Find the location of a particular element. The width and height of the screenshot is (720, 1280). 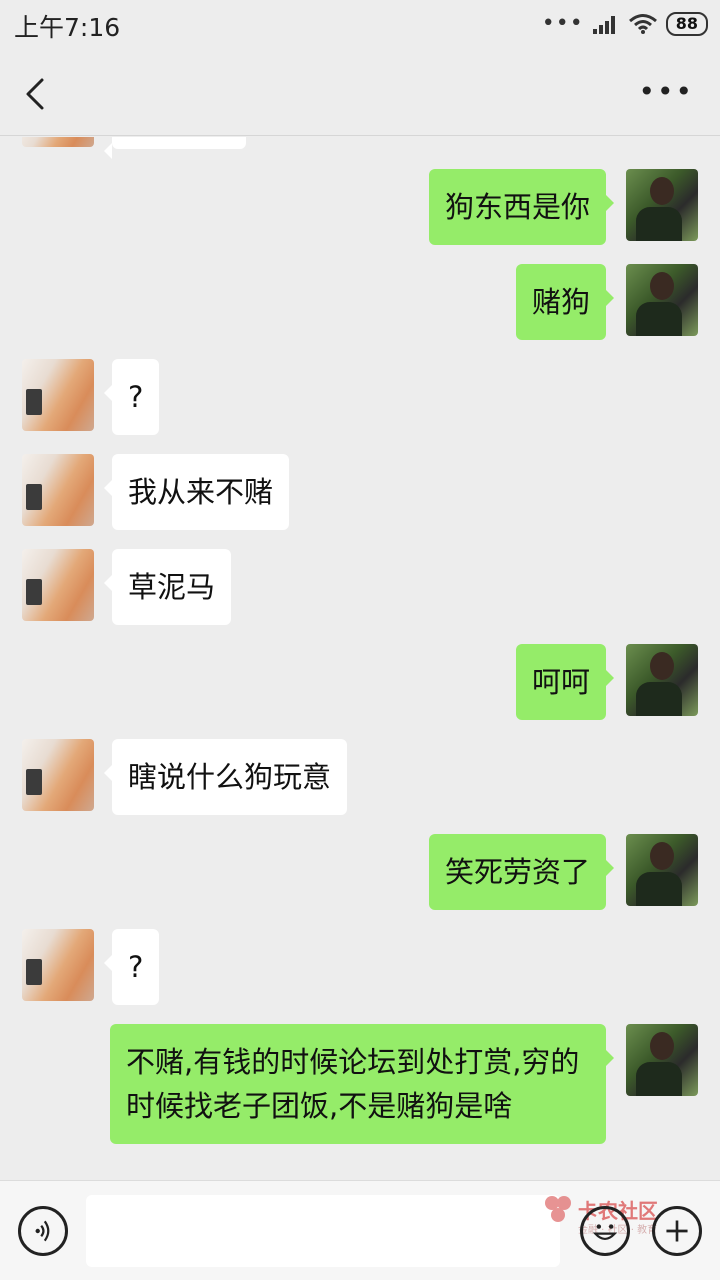

status-icons: ••• 88 is located at coordinates (625, 24).